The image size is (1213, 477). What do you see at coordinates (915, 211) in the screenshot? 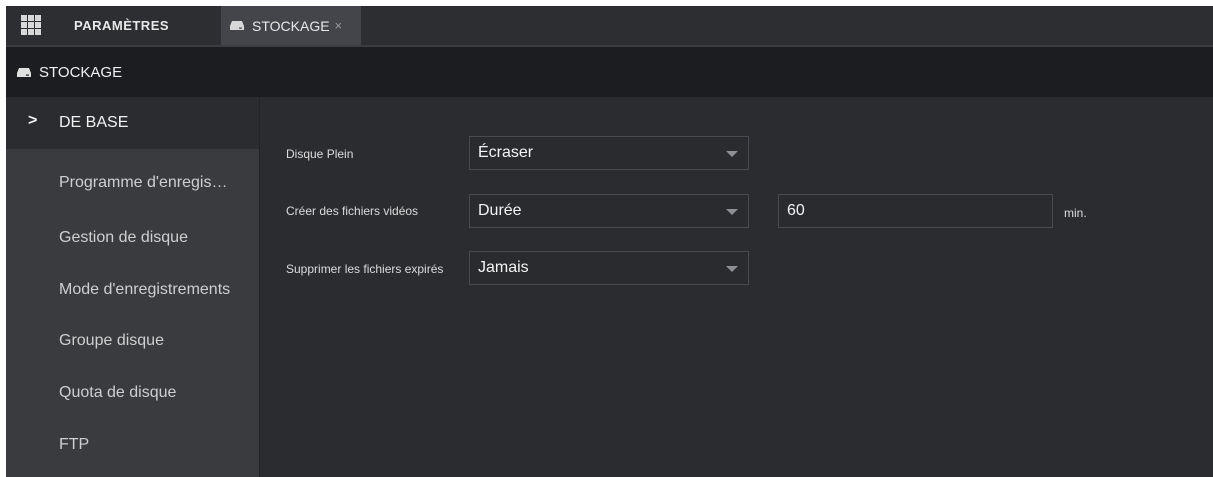
I see `duration-input` at bounding box center [915, 211].